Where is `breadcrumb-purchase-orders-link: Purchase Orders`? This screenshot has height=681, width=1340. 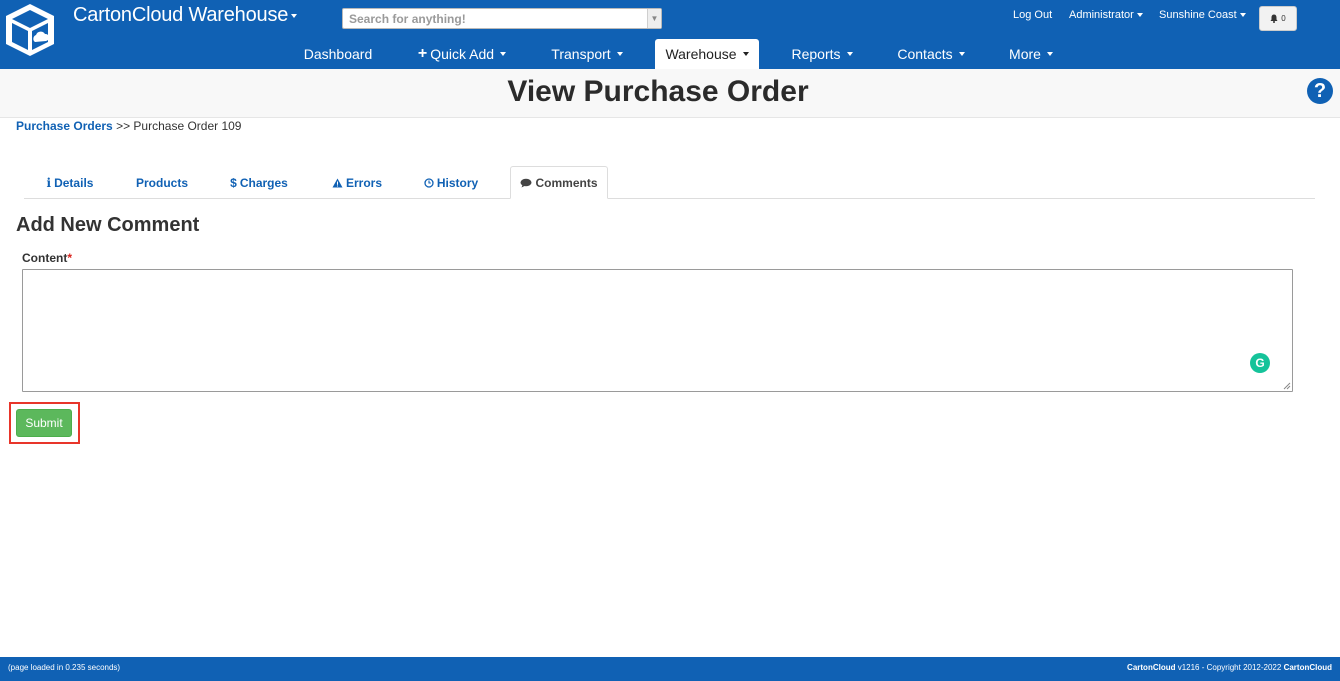
breadcrumb-purchase-orders-link: Purchase Orders is located at coordinates (64, 126).